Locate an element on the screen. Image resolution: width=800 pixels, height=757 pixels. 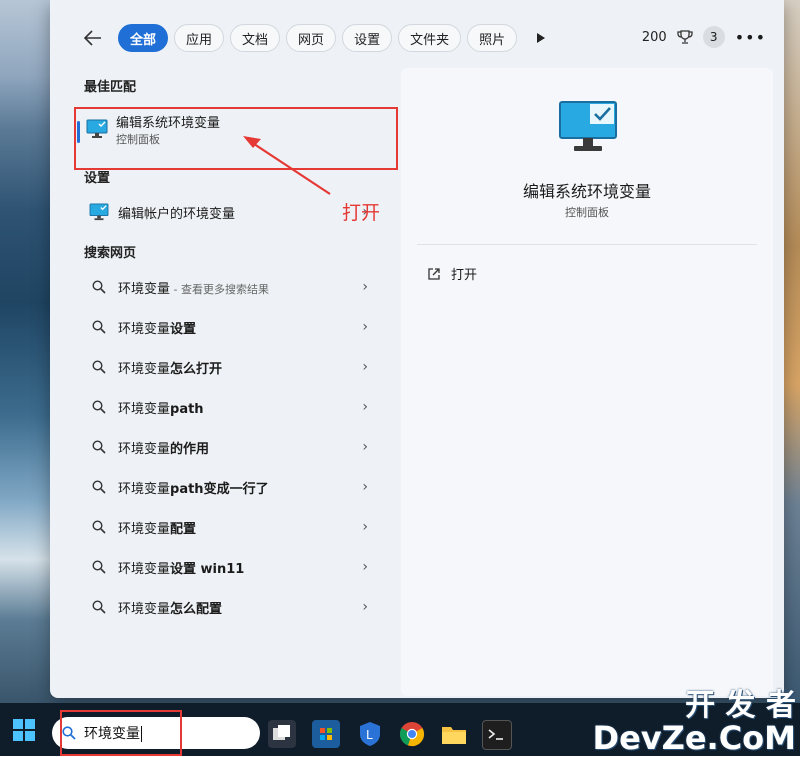
web-result-label: 环境变量怎么打开 is located at coordinates (170, 367).